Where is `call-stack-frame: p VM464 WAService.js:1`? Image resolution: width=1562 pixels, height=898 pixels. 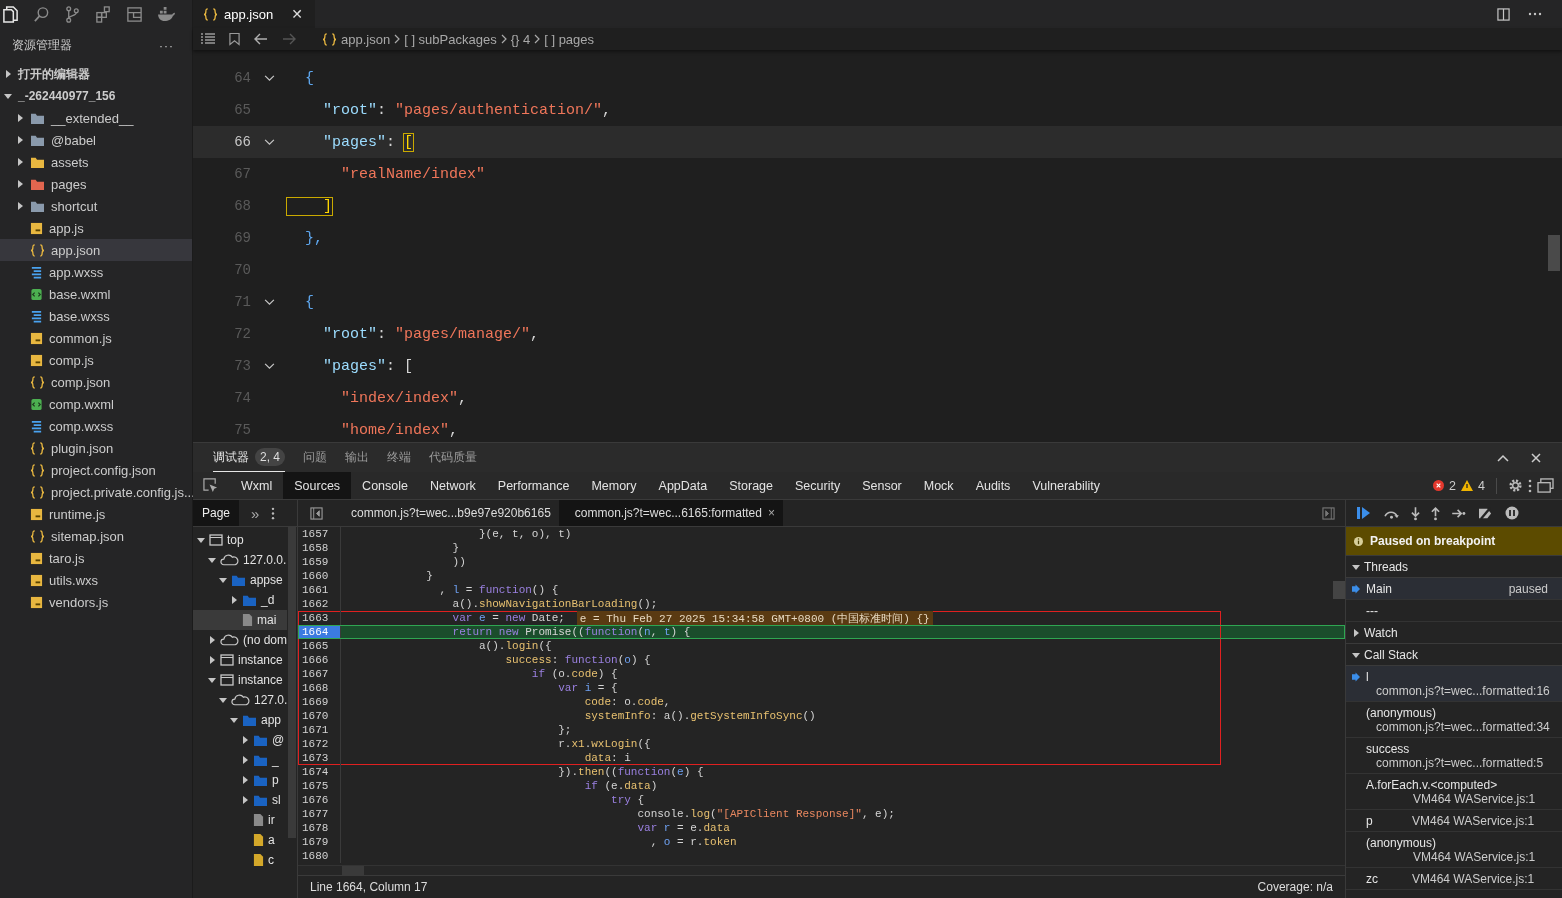
call-stack-frame: p VM464 WAService.js:1 is located at coordinates (1454, 821).